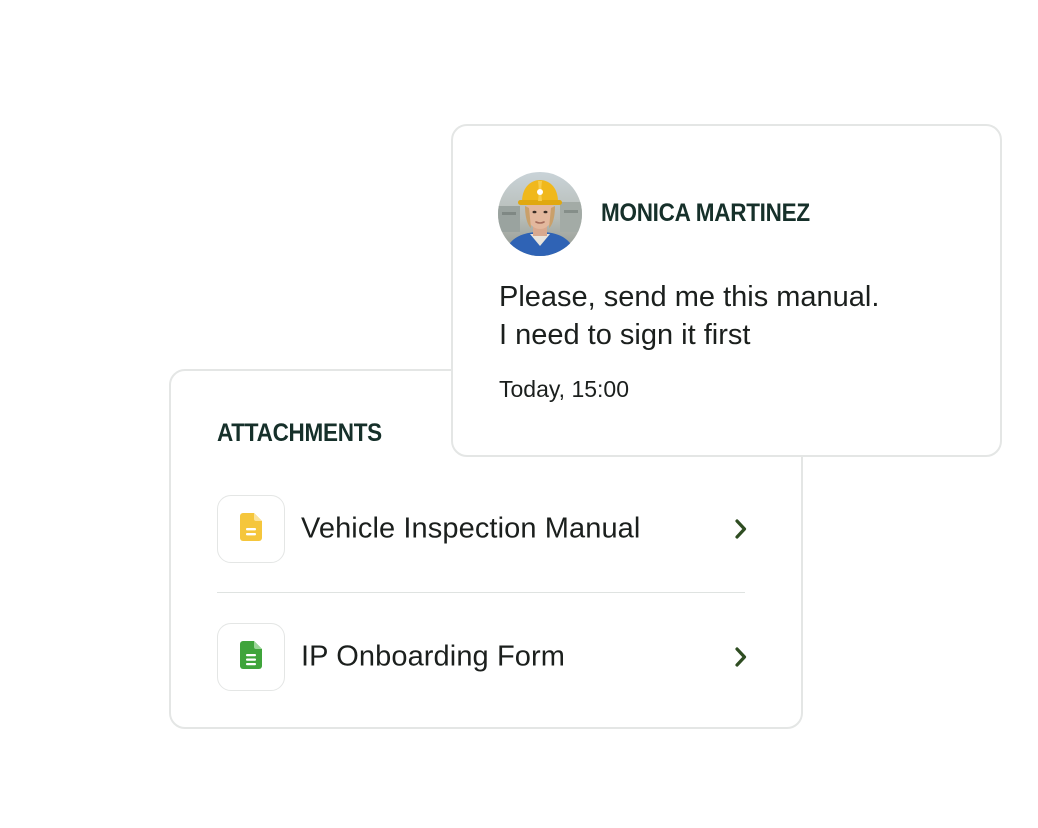  What do you see at coordinates (433, 656) in the screenshot?
I see `attachment-name: IP Onboarding Form` at bounding box center [433, 656].